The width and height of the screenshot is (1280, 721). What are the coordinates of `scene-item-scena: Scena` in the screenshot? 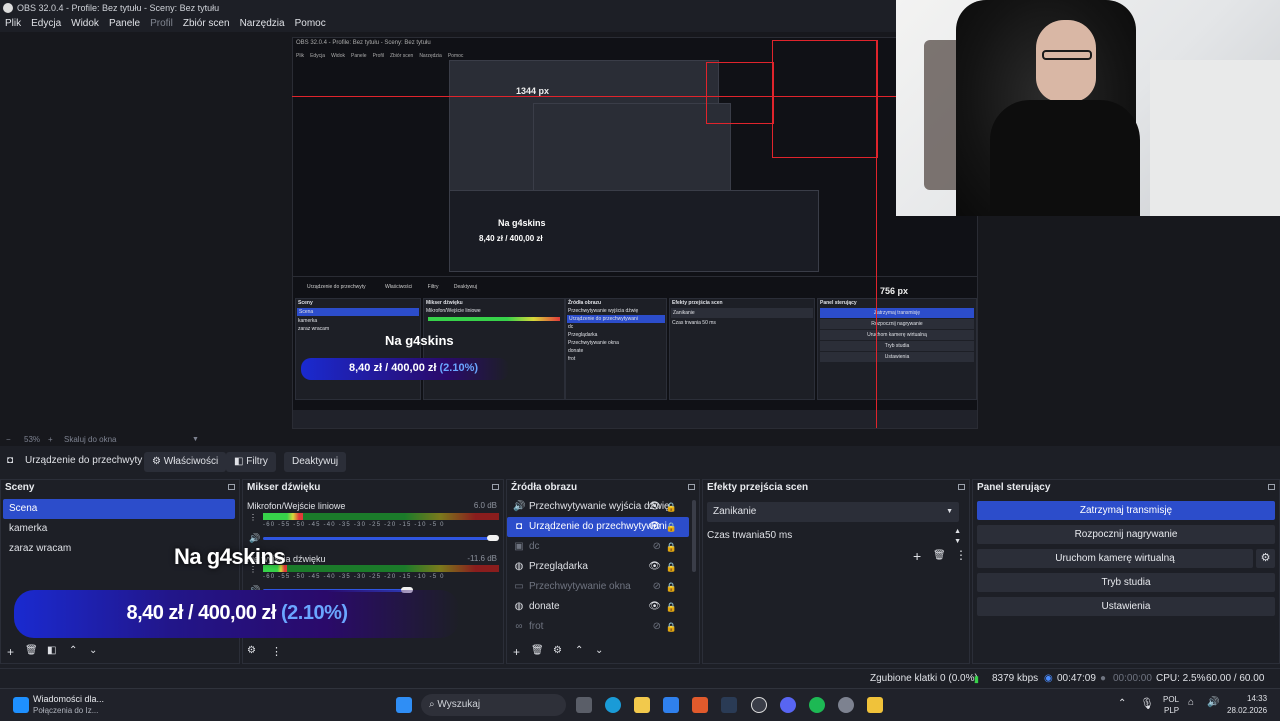 It's located at (119, 509).